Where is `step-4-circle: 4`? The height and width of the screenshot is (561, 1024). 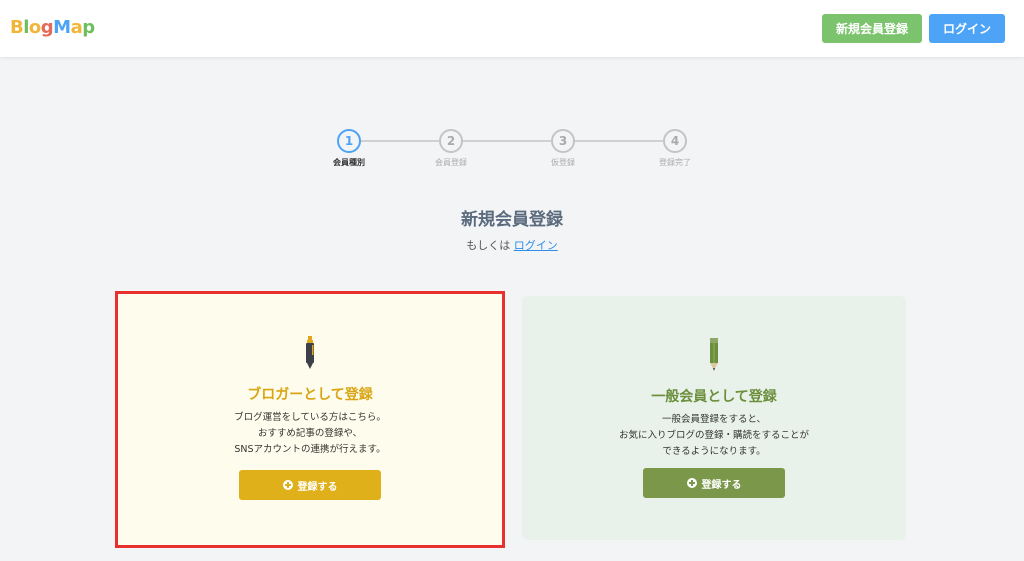 step-4-circle: 4 is located at coordinates (675, 141).